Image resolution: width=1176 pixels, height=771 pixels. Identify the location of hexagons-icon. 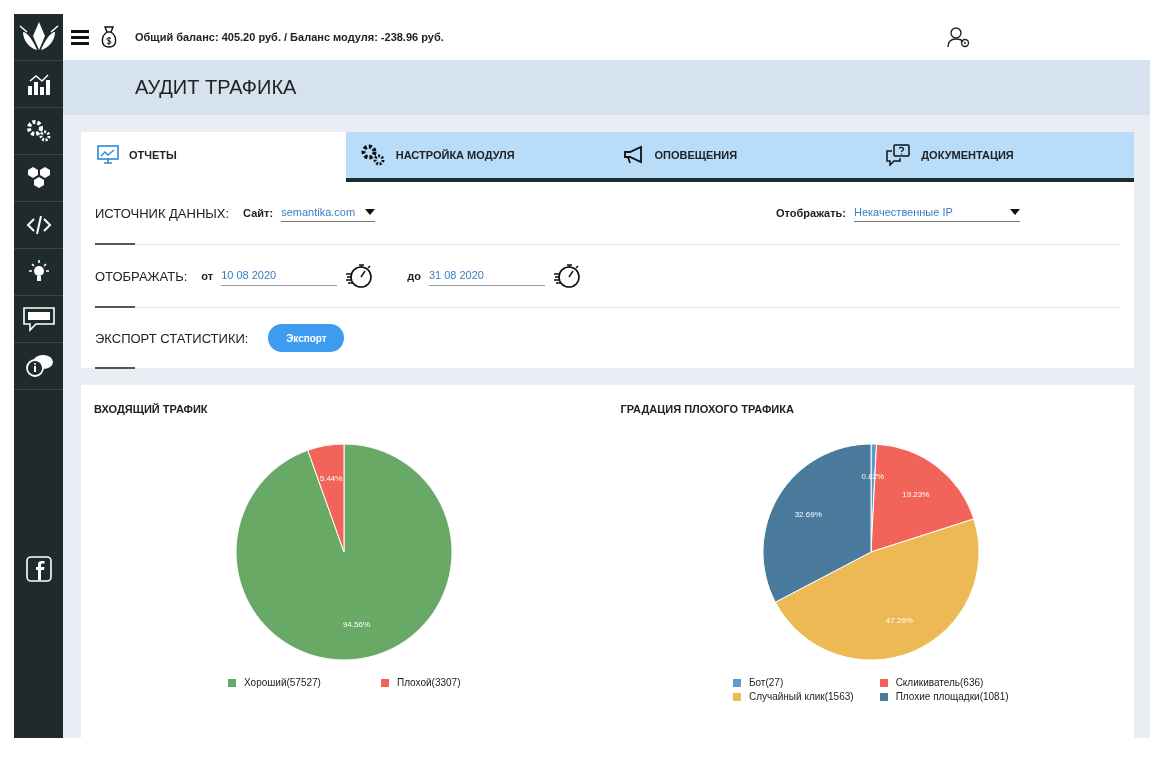
(38, 178).